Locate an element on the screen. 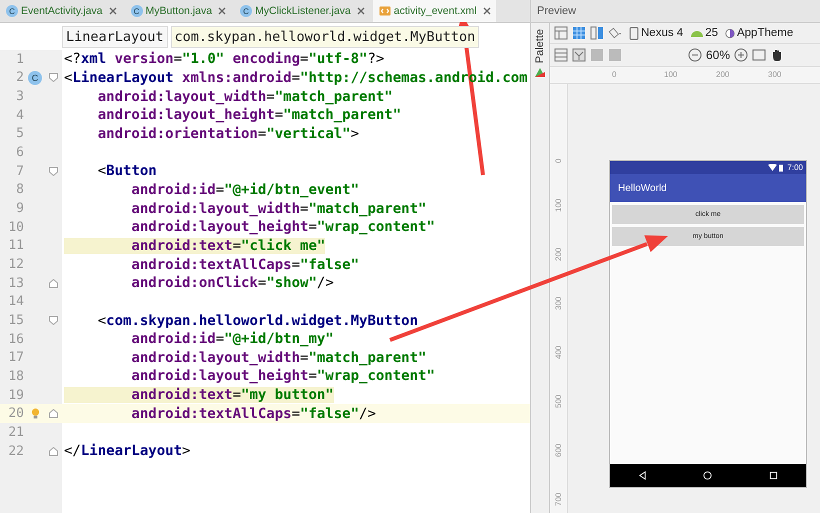 This screenshot has height=513, width=820. home-icon is located at coordinates (707, 475).